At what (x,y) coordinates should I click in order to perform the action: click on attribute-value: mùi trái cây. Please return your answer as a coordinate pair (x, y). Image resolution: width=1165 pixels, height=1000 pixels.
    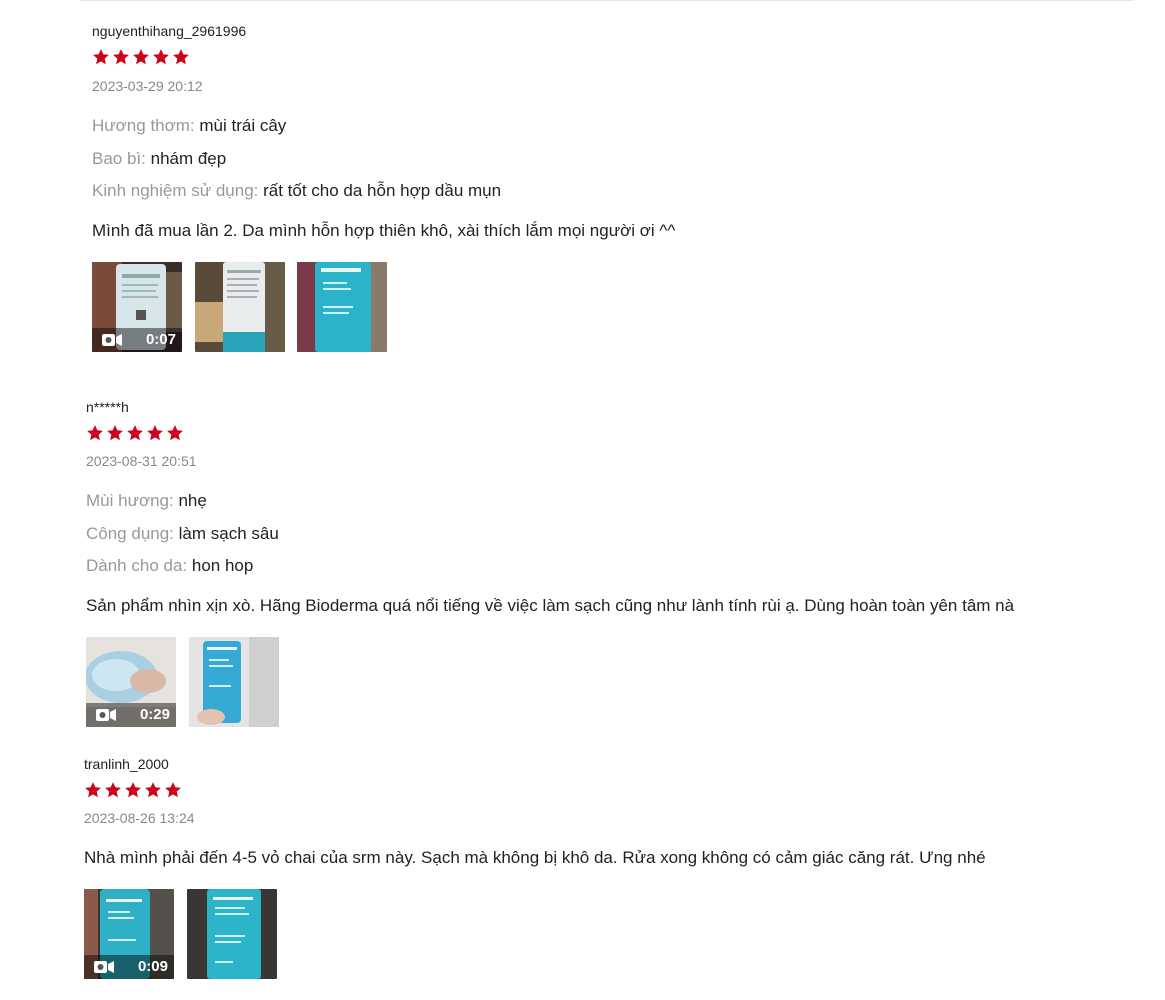
    Looking at the image, I should click on (243, 125).